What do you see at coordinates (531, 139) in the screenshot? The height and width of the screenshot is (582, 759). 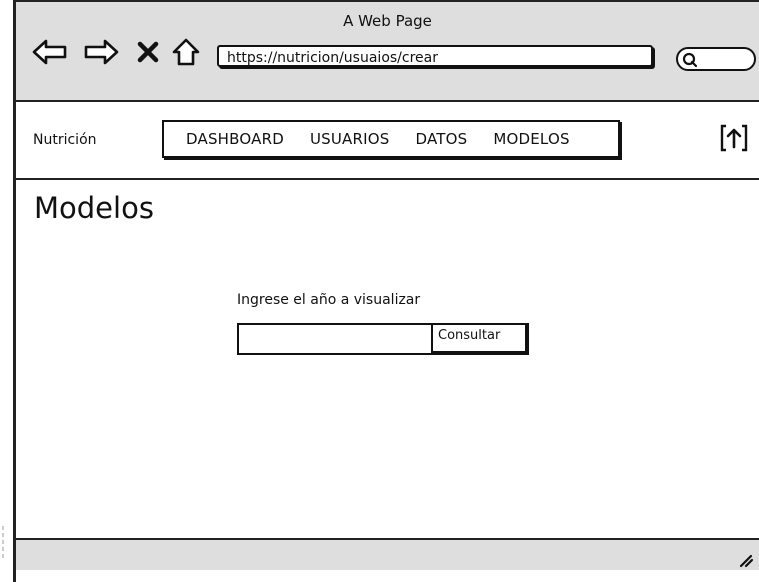 I see `menu-item-modelos: MODELOS` at bounding box center [531, 139].